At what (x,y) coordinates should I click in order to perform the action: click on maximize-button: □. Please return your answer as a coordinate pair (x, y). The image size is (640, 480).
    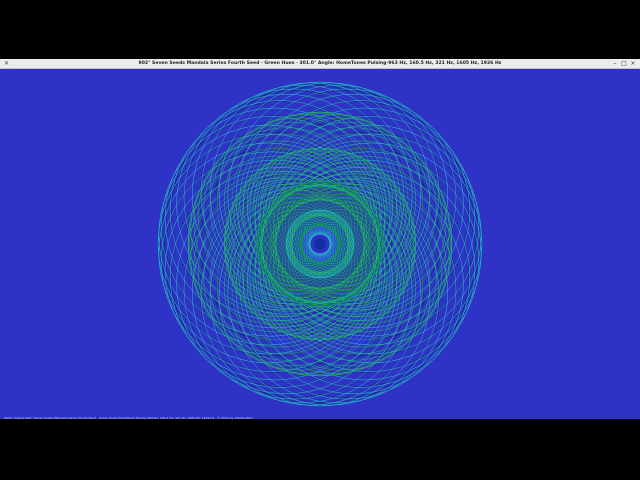
    Looking at the image, I should click on (624, 64).